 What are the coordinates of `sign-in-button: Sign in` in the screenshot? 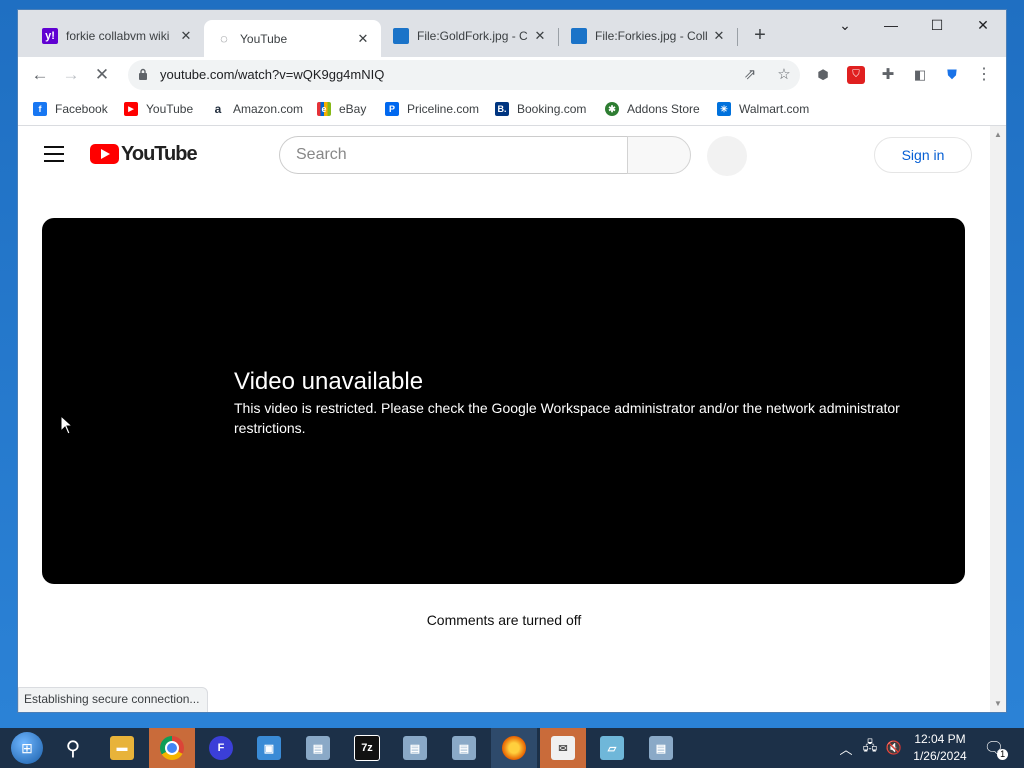 It's located at (923, 155).